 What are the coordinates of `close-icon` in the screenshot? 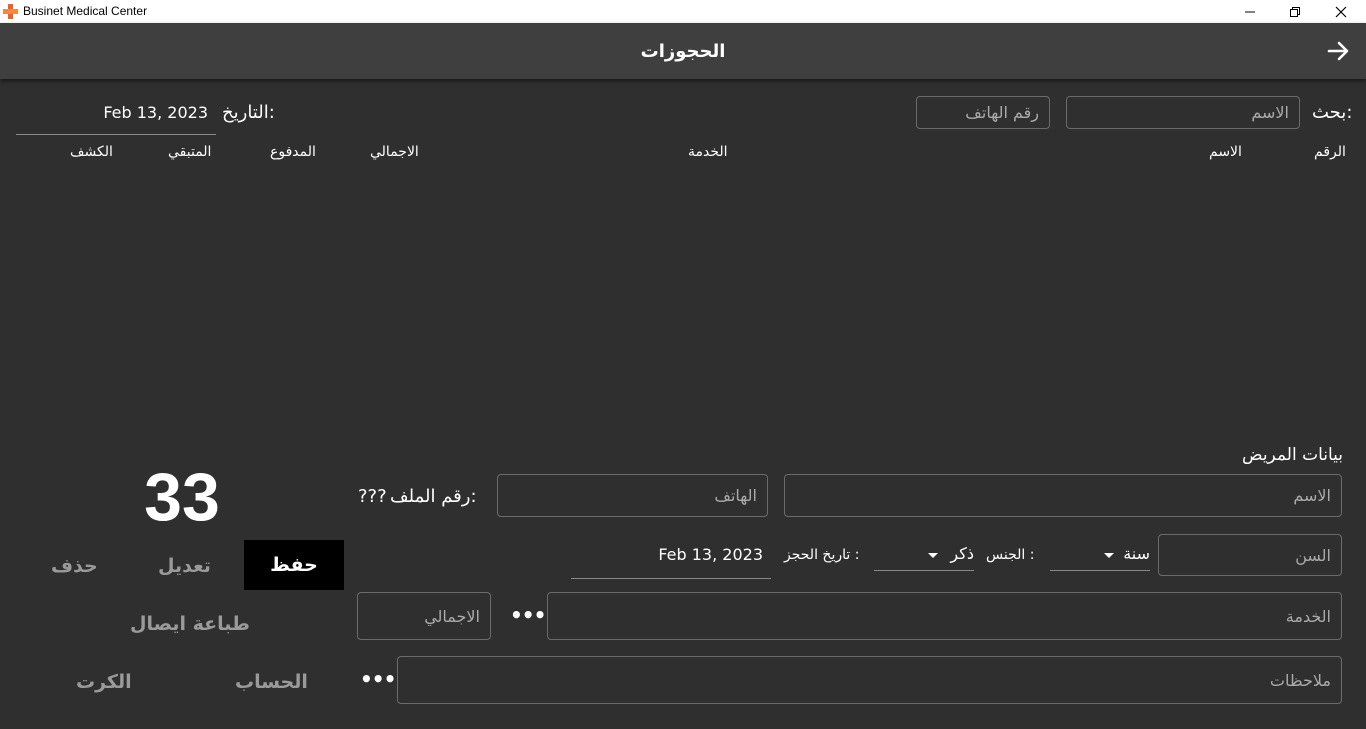 It's located at (1341, 11).